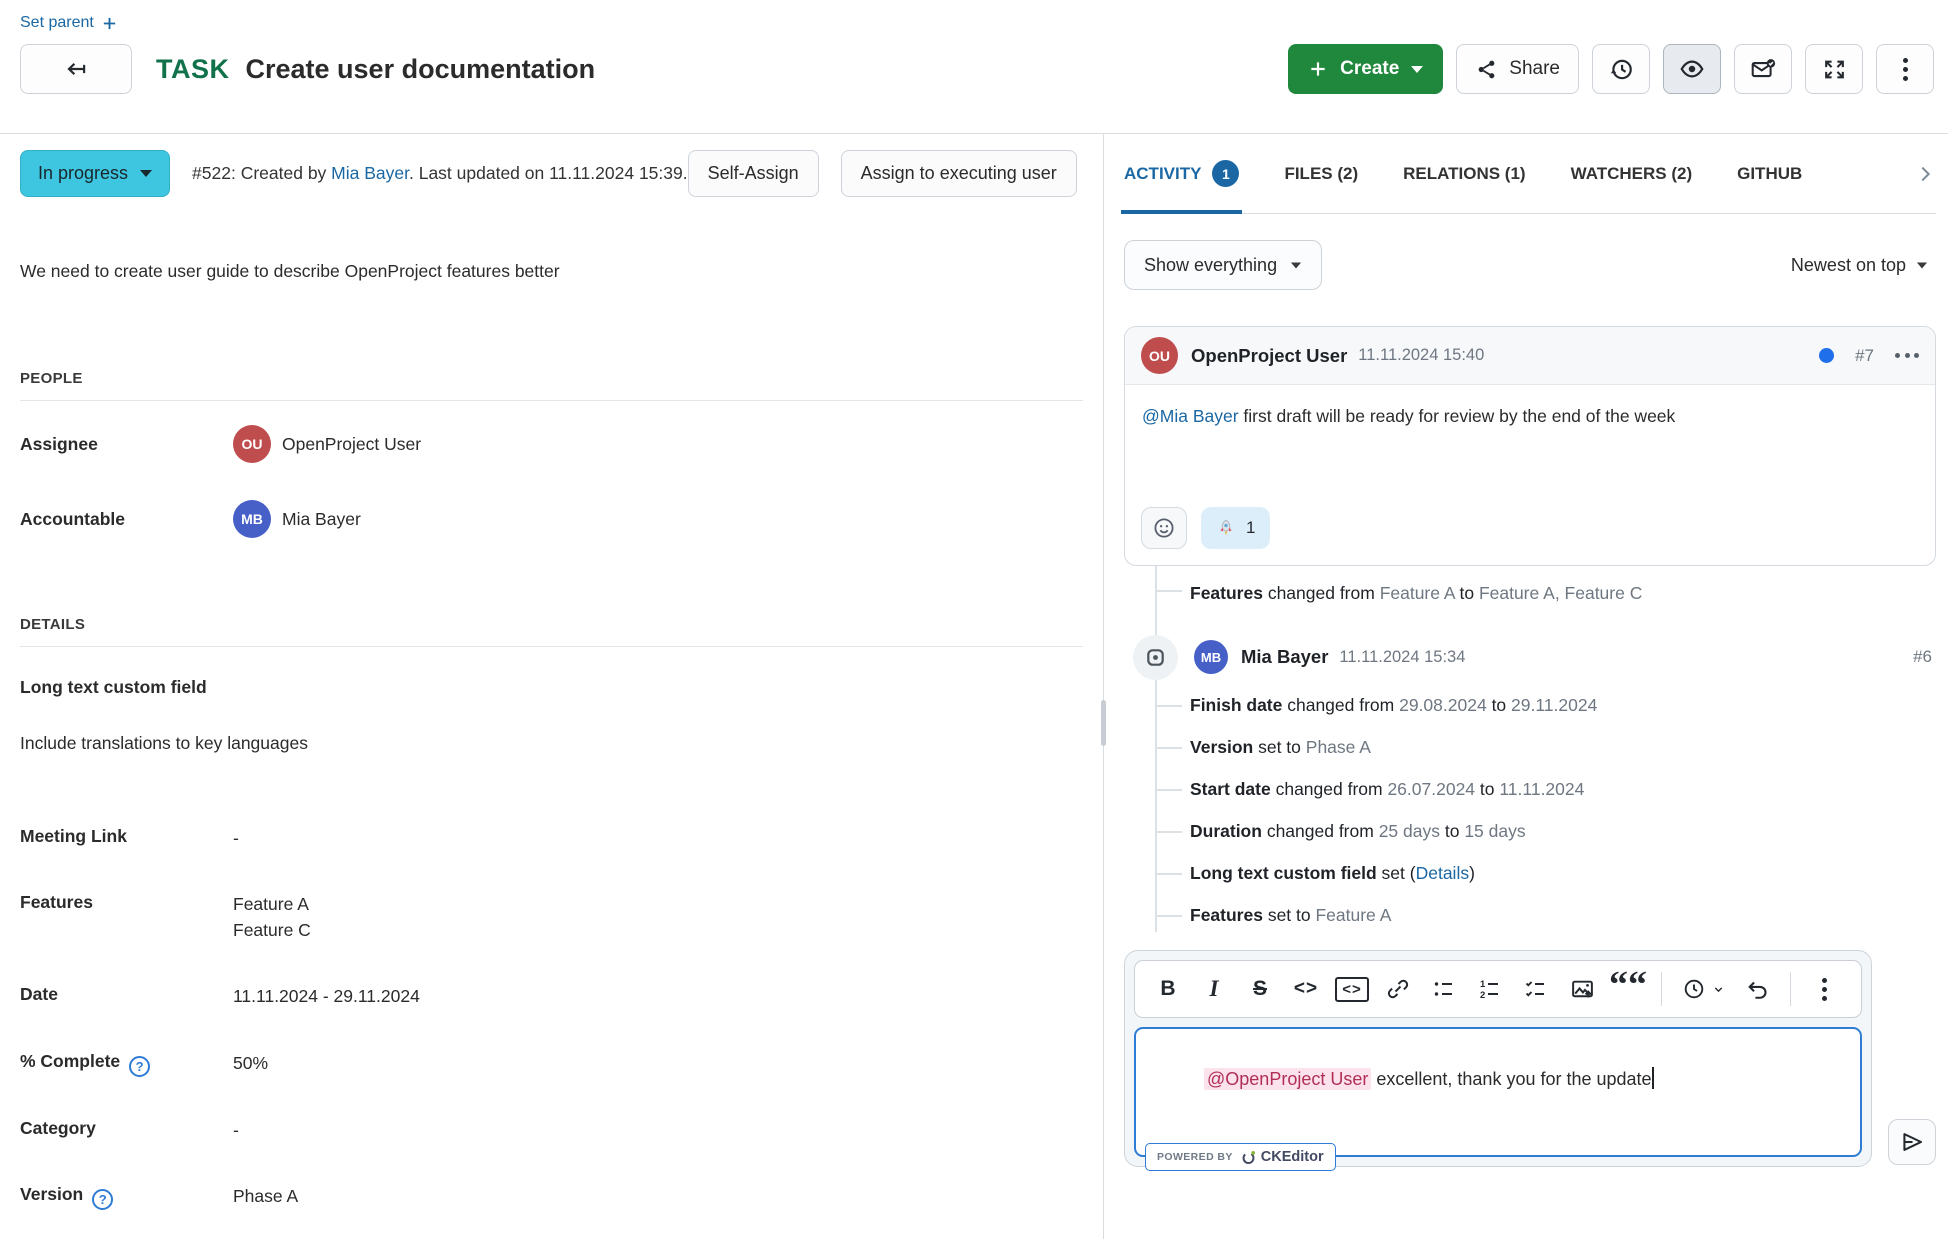 The width and height of the screenshot is (1948, 1239). I want to click on inline-code-button: <>, so click(1306, 989).